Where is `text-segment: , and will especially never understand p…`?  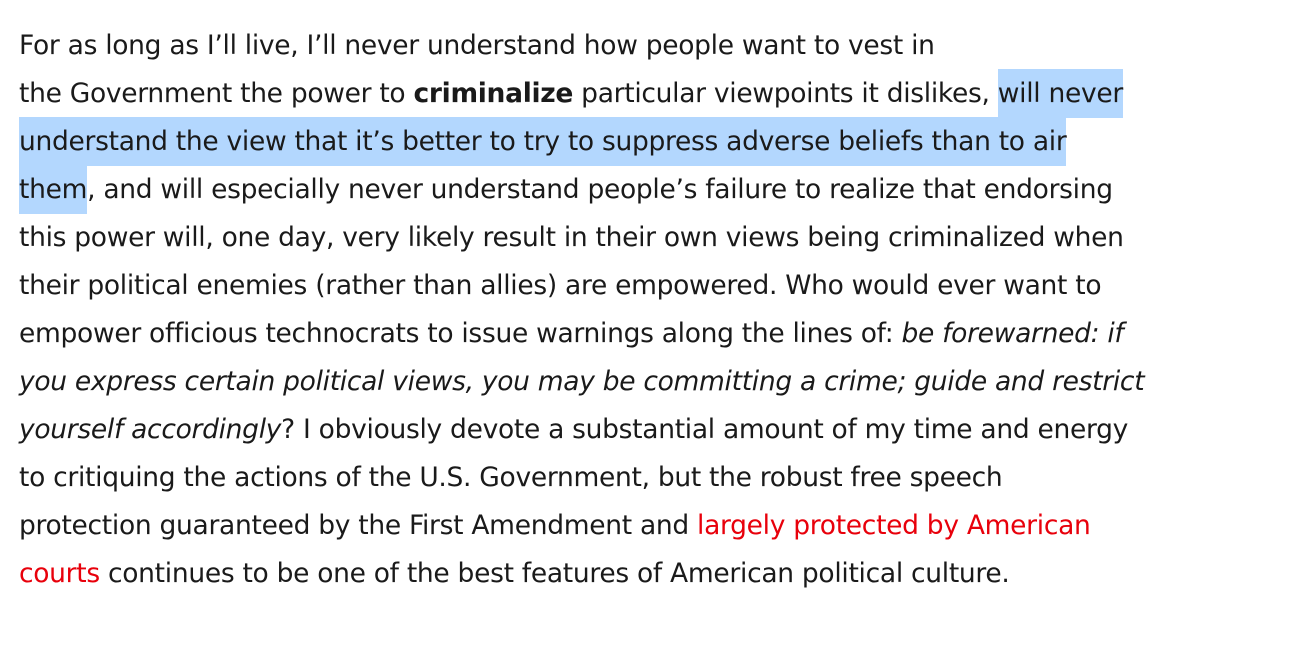 text-segment: , and will especially never understand p… is located at coordinates (600, 189).